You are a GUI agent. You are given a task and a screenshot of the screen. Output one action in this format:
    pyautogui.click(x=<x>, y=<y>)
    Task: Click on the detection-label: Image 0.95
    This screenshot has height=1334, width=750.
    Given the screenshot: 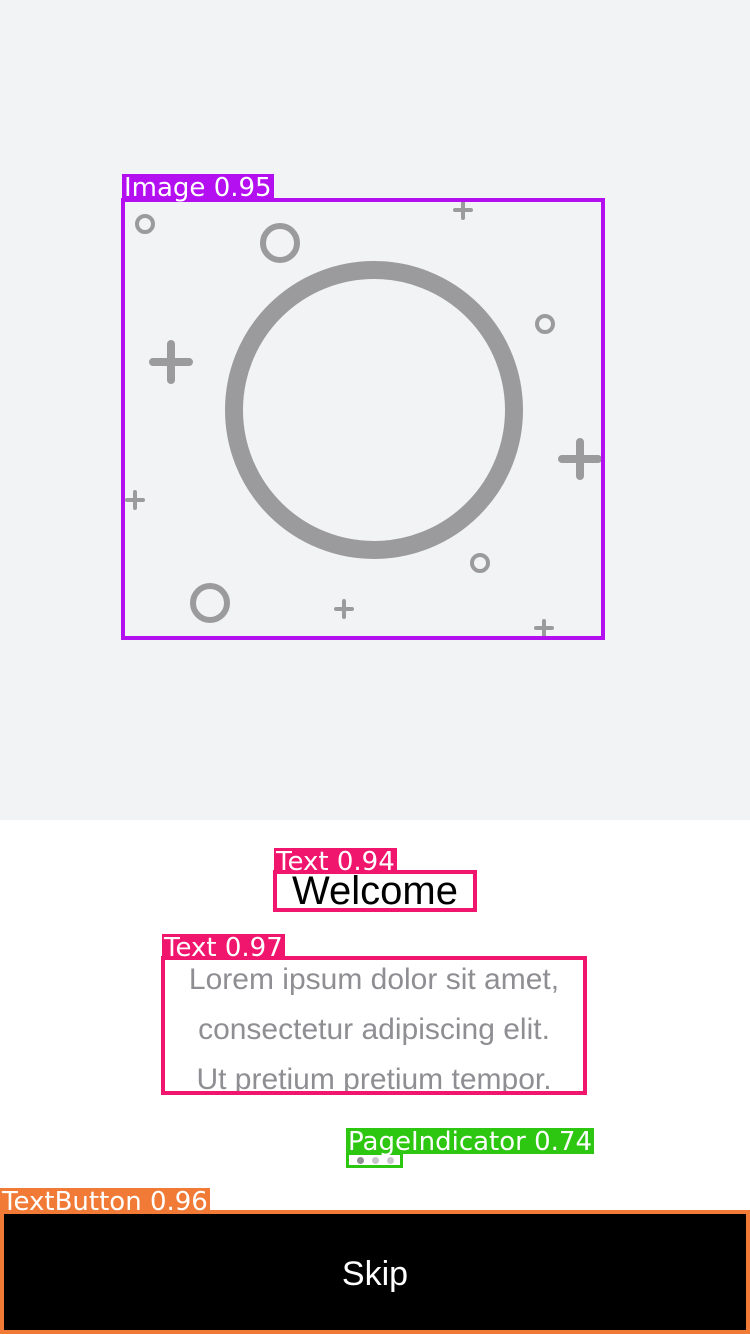 What is the action you would take?
    pyautogui.click(x=198, y=188)
    